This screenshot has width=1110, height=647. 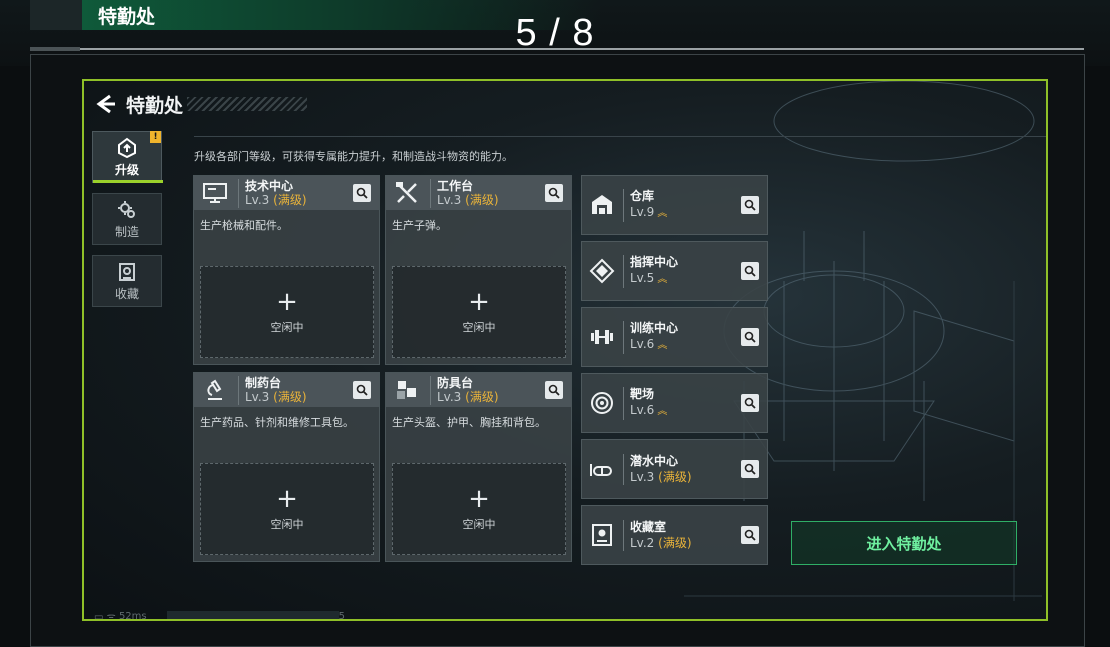 I want to click on tab-collection-label: 收藏, so click(x=126, y=293).